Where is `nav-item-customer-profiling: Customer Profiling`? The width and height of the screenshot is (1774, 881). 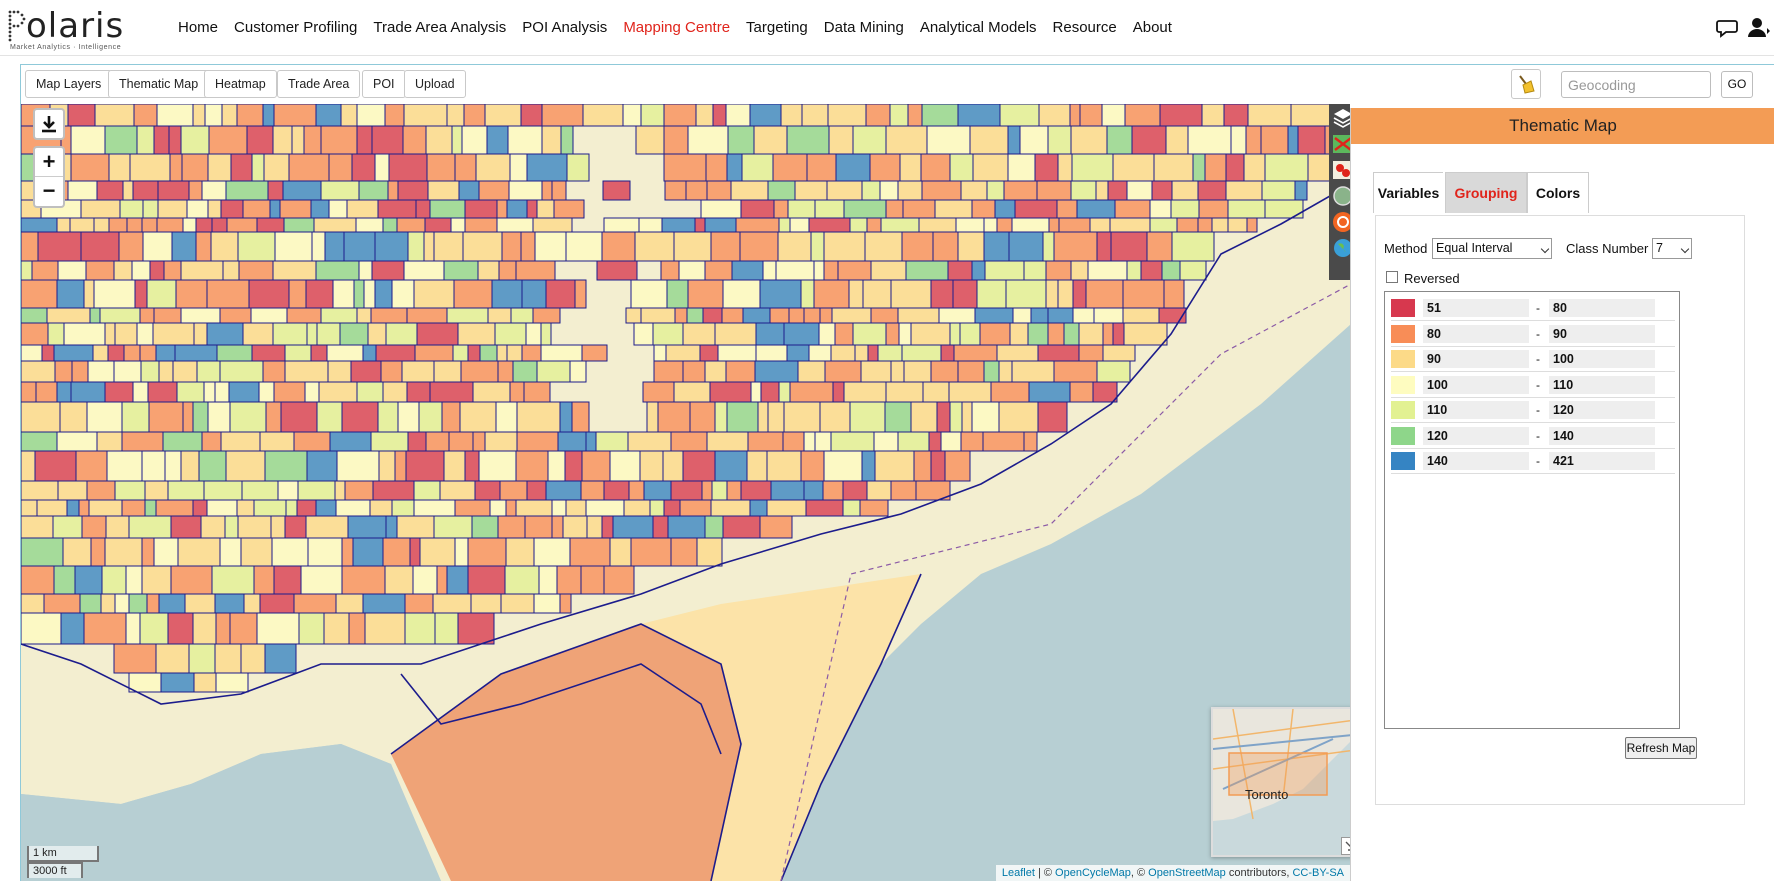
nav-item-customer-profiling: Customer Profiling is located at coordinates (295, 28).